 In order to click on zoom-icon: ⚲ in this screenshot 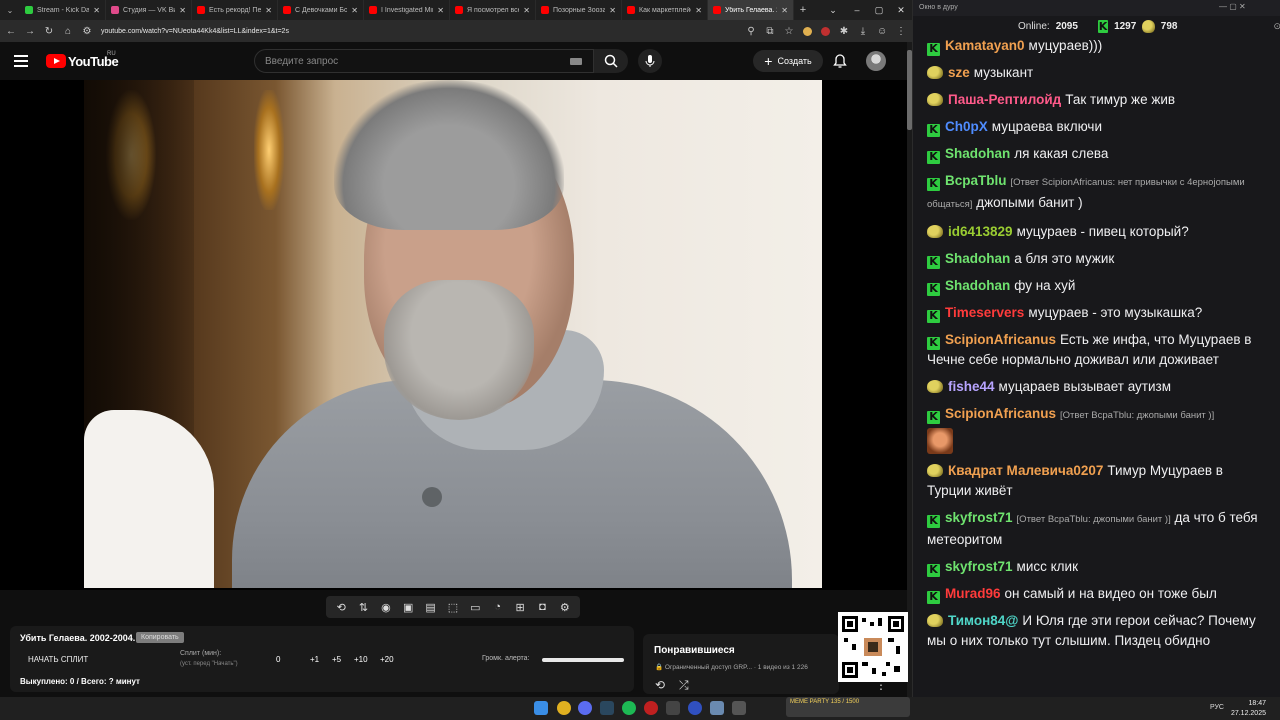, I will do `click(751, 31)`.